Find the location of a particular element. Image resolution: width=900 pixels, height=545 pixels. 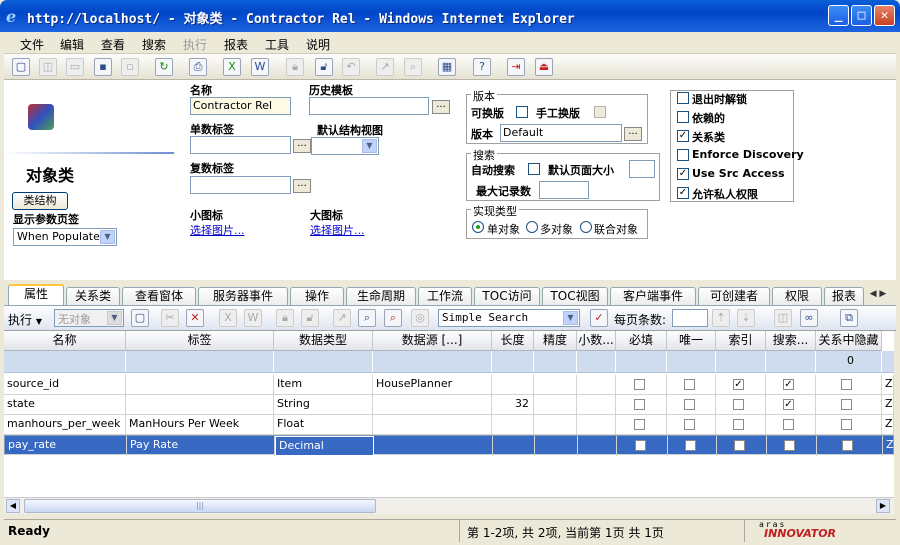

menu-edit: 编辑 is located at coordinates (72, 44).